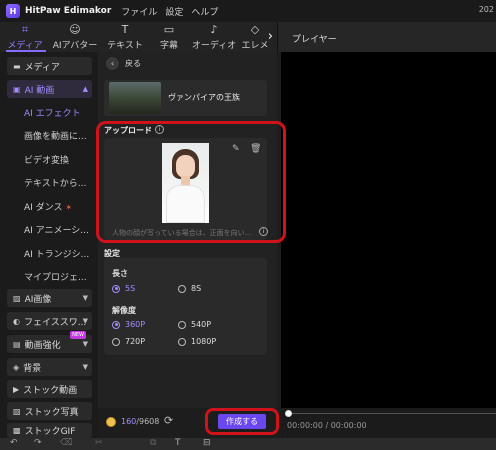 The height and width of the screenshot is (450, 496). What do you see at coordinates (49, 389) in the screenshot?
I see `sidebar-section-stock-video: ▶ ストック動画` at bounding box center [49, 389].